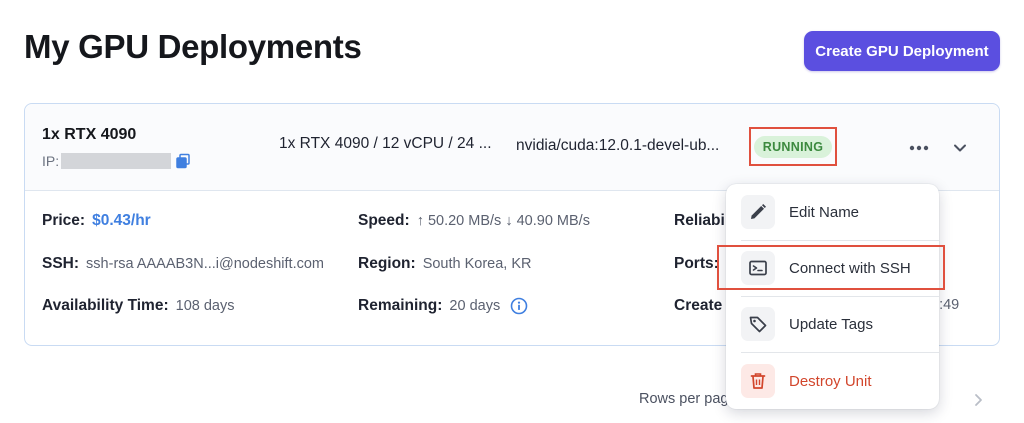 This screenshot has height=423, width=1024. I want to click on speed-value: ↑ 50.20 MB/s ↓ 40.90 MB/s, so click(503, 221).